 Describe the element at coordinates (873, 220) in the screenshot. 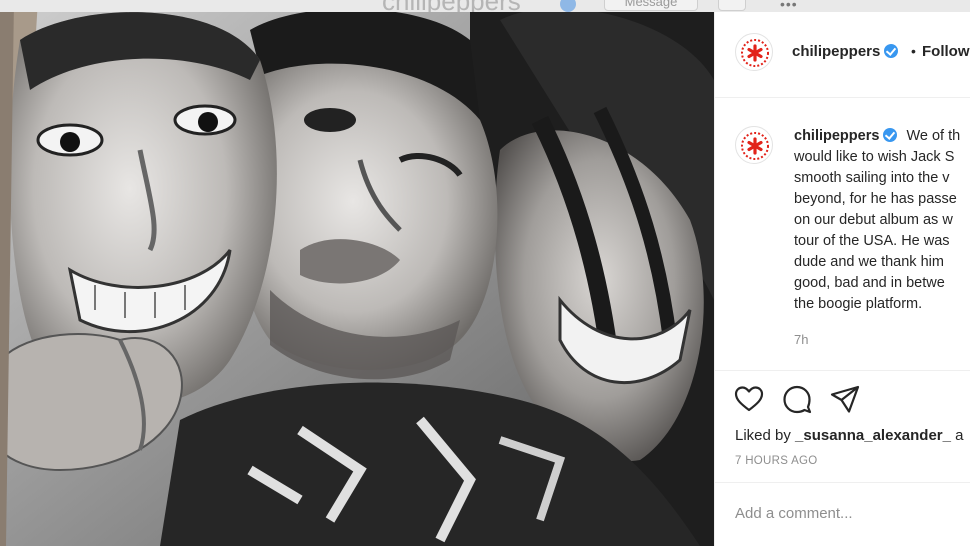

I see `caption-line: on our debut album as w` at that location.